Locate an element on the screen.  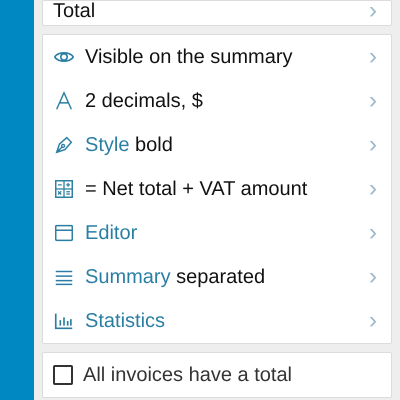
setting-label: Visible on the summary is located at coordinates (189, 57).